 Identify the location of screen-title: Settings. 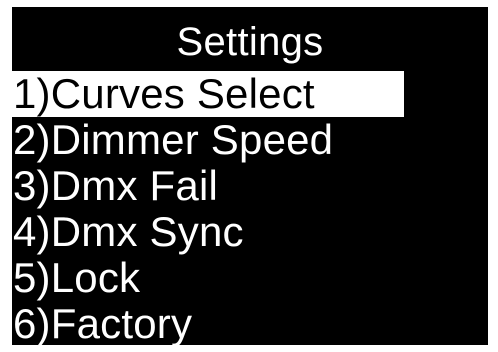
(250, 42).